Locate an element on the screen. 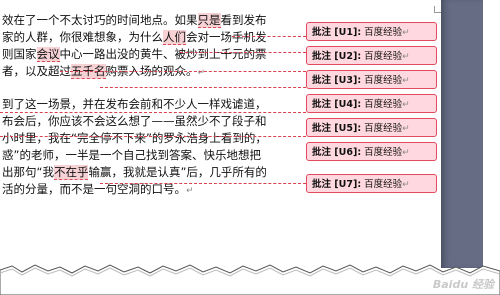  text-line: 出那句“我不在乎输赢，我就是认真”后，几乎所有的 is located at coordinates (134, 172).